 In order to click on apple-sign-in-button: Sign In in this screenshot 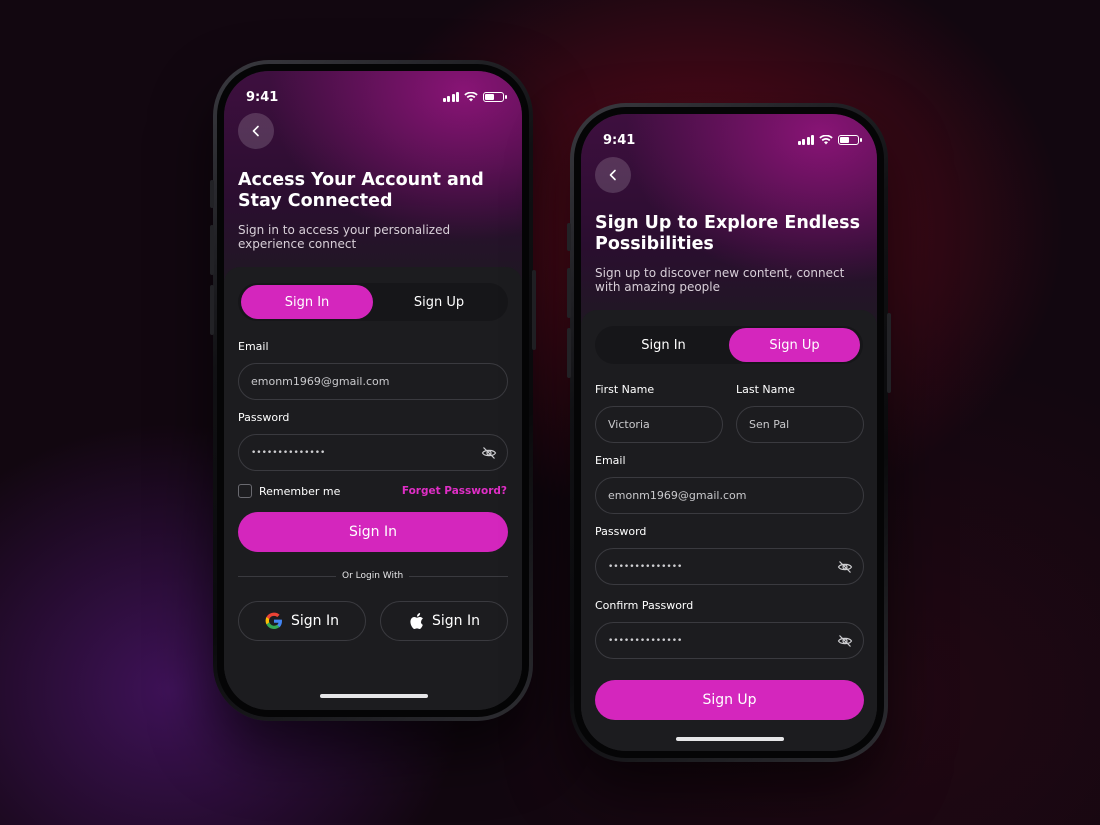, I will do `click(444, 621)`.